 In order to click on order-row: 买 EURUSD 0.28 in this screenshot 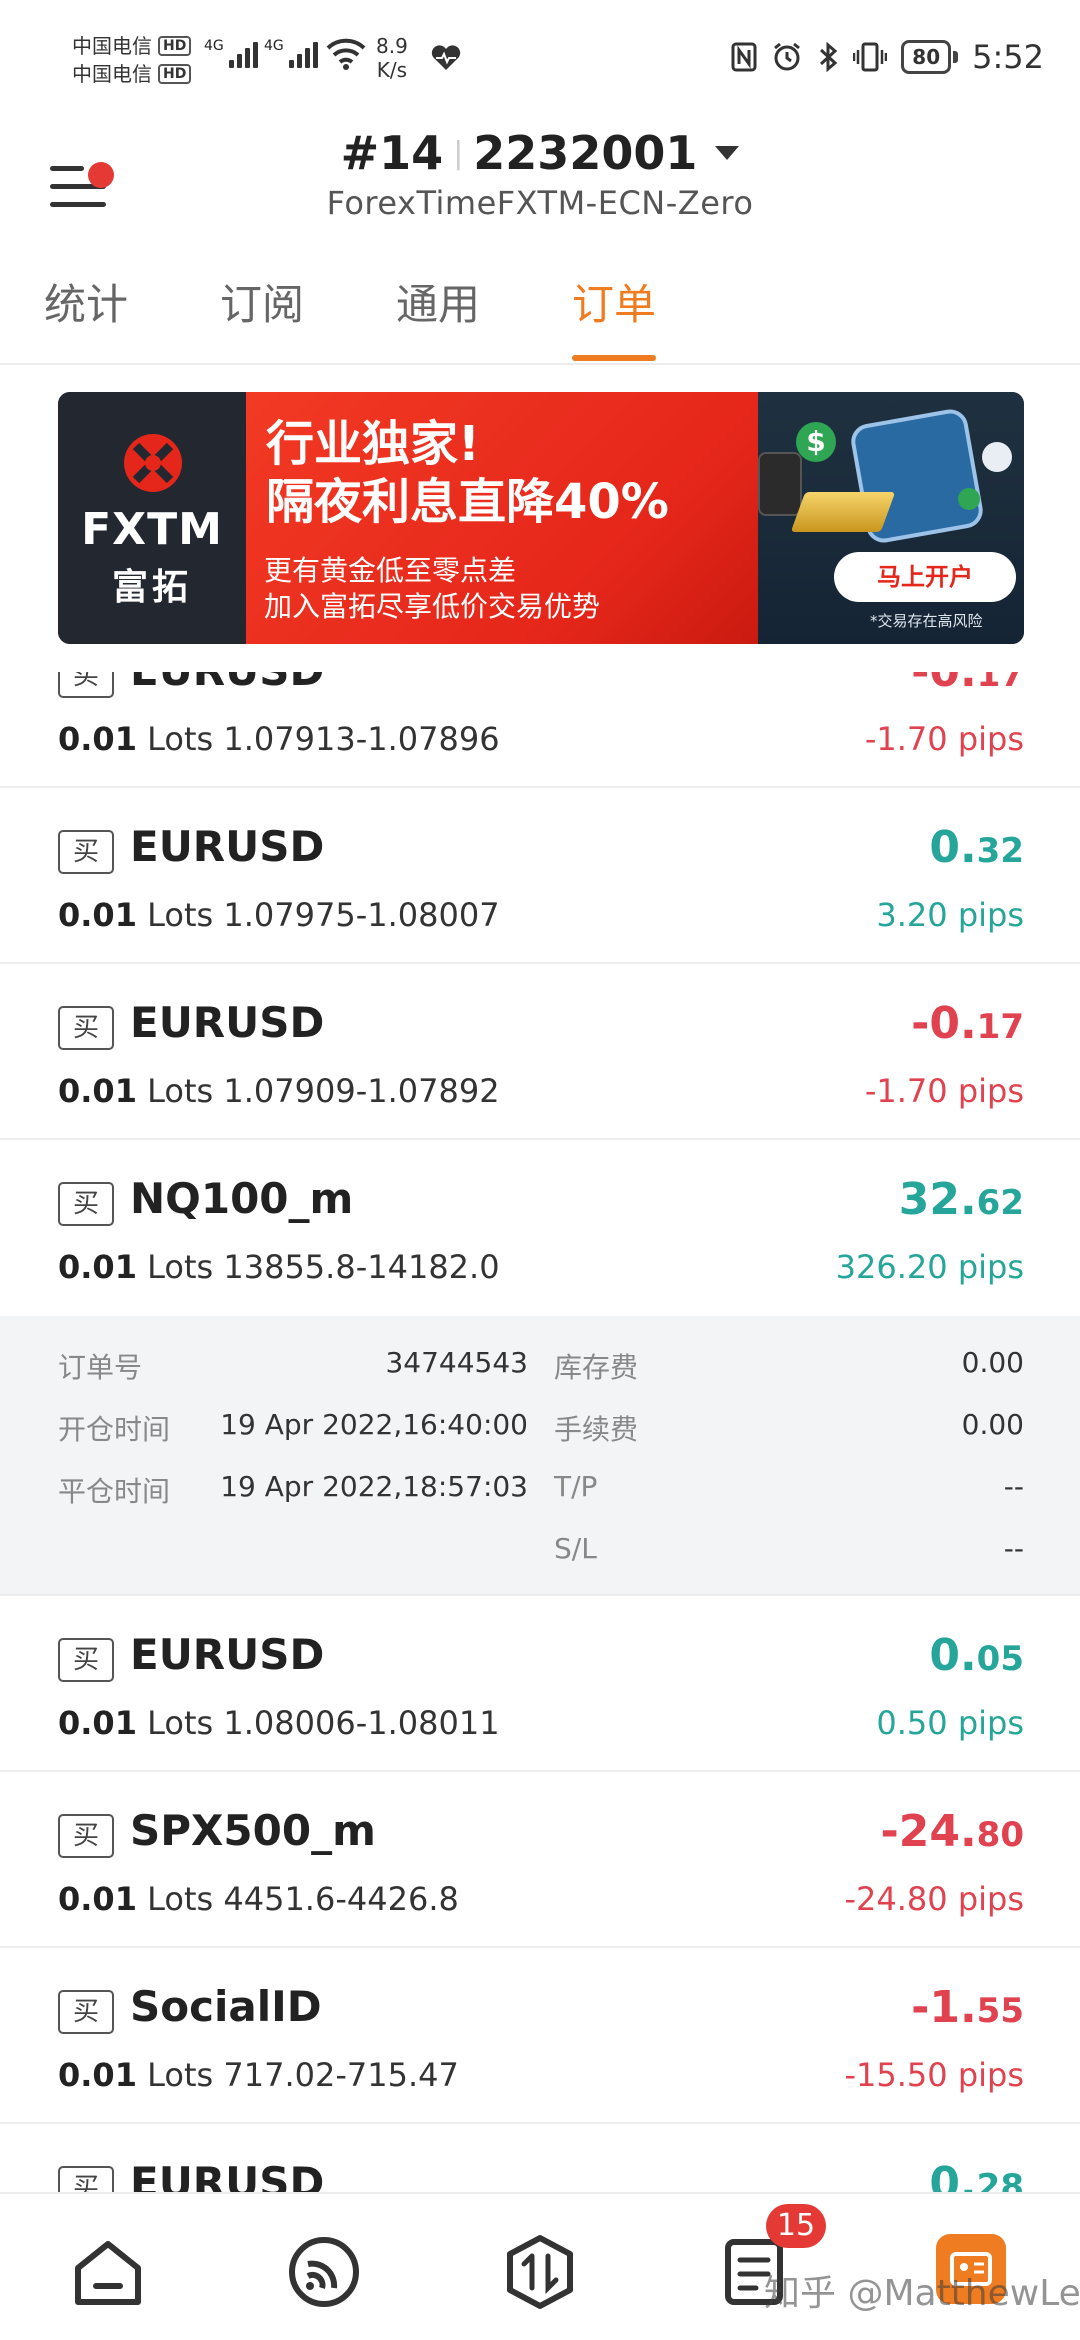, I will do `click(540, 2158)`.